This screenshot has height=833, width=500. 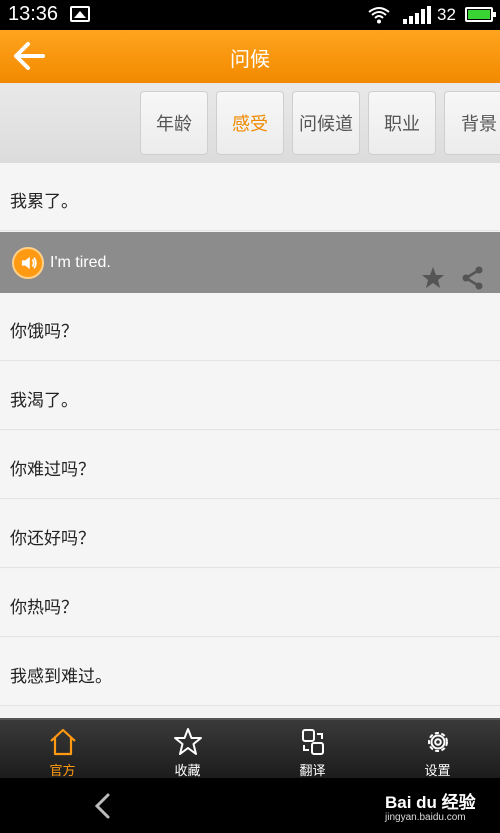 What do you see at coordinates (473, 278) in the screenshot?
I see `share-icon` at bounding box center [473, 278].